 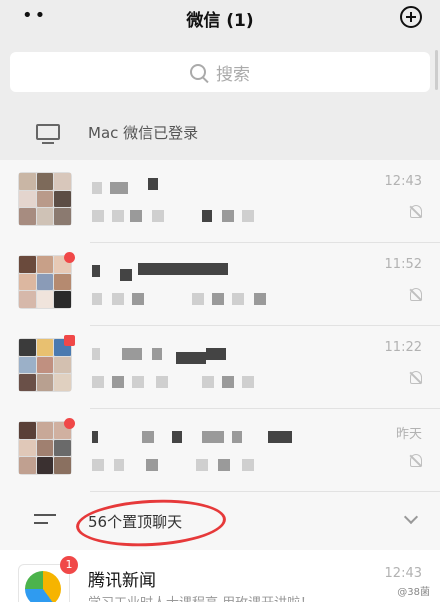 What do you see at coordinates (413, 590) in the screenshot?
I see `watermark: @38菌` at bounding box center [413, 590].